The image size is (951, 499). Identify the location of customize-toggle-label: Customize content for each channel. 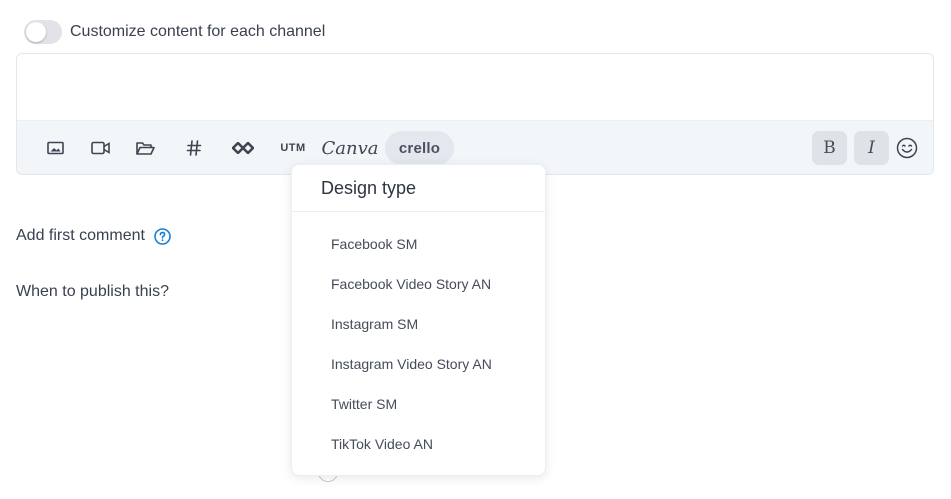
(198, 31).